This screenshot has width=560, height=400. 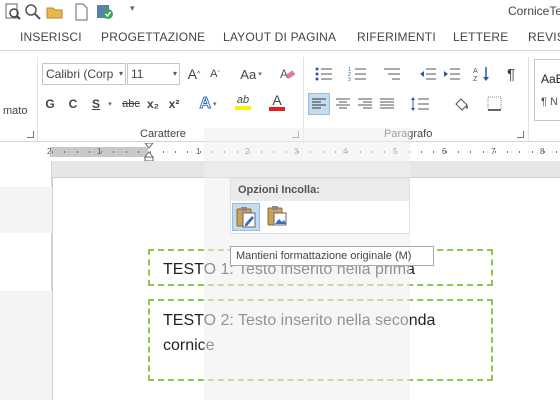 What do you see at coordinates (30, 134) in the screenshot?
I see `clipboard-launcher-icon` at bounding box center [30, 134].